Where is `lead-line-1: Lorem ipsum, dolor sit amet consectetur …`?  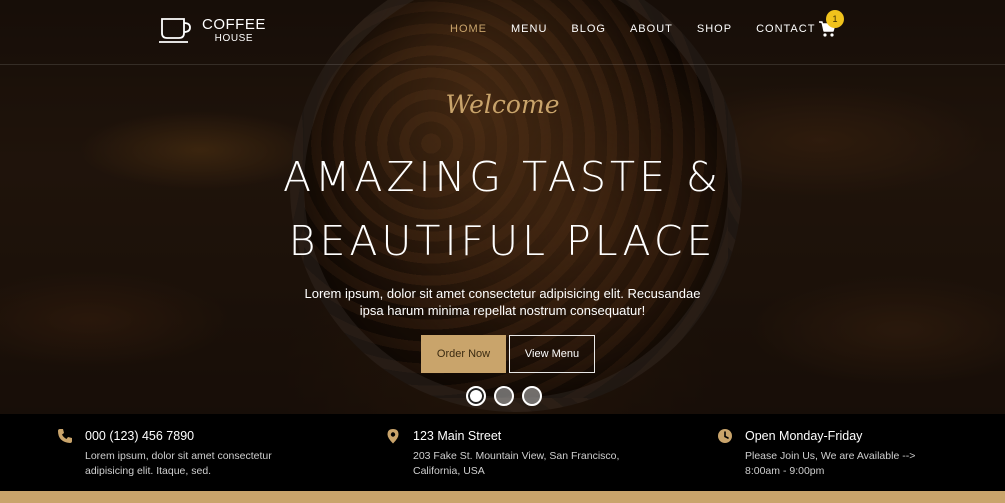 lead-line-1: Lorem ipsum, dolor sit amet consectetur … is located at coordinates (502, 293).